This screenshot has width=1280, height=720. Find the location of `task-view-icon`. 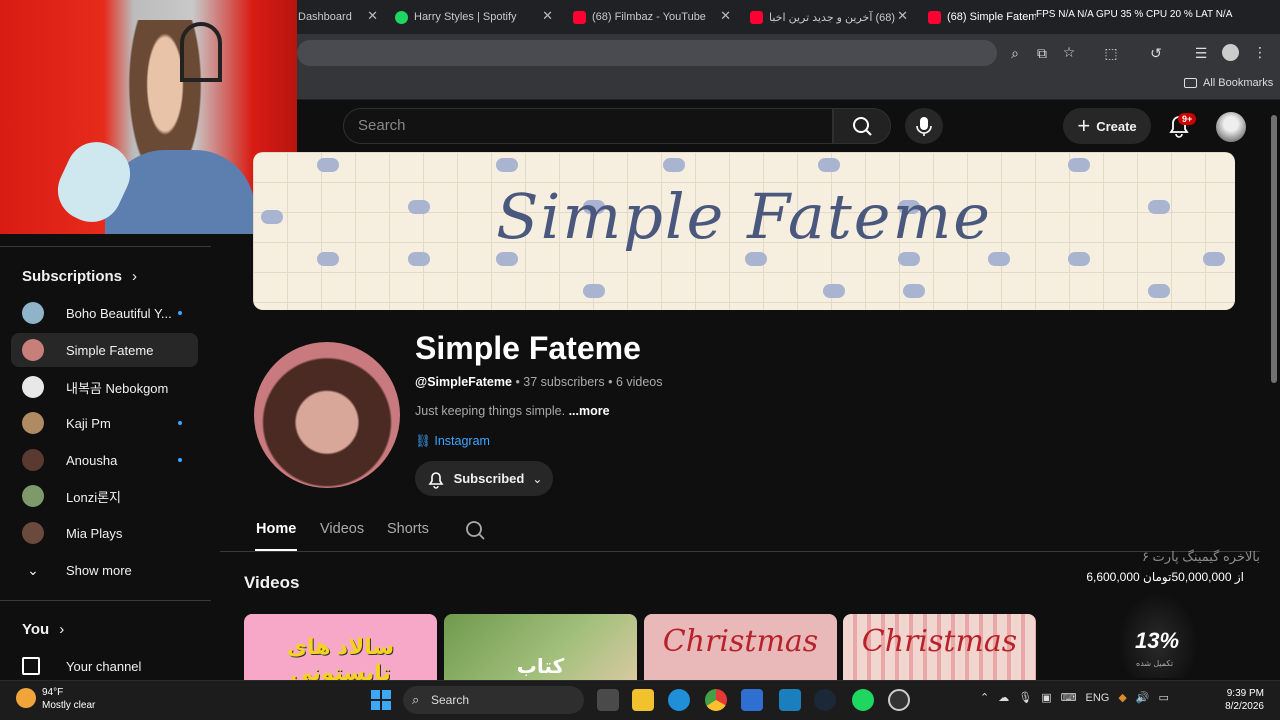

task-view-icon is located at coordinates (608, 700).